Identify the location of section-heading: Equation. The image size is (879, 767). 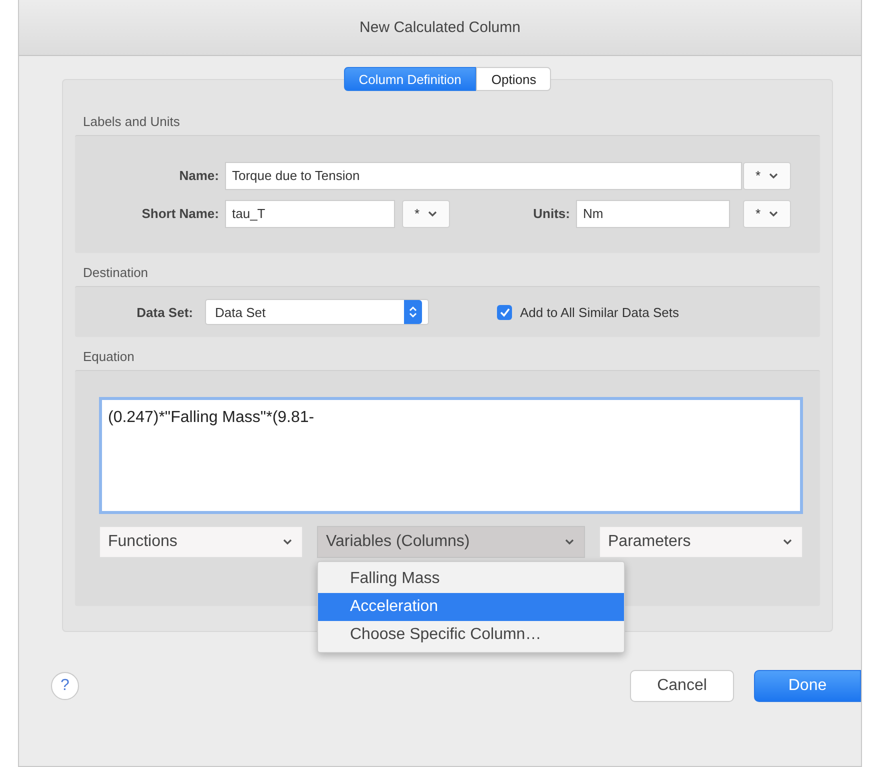
(109, 356).